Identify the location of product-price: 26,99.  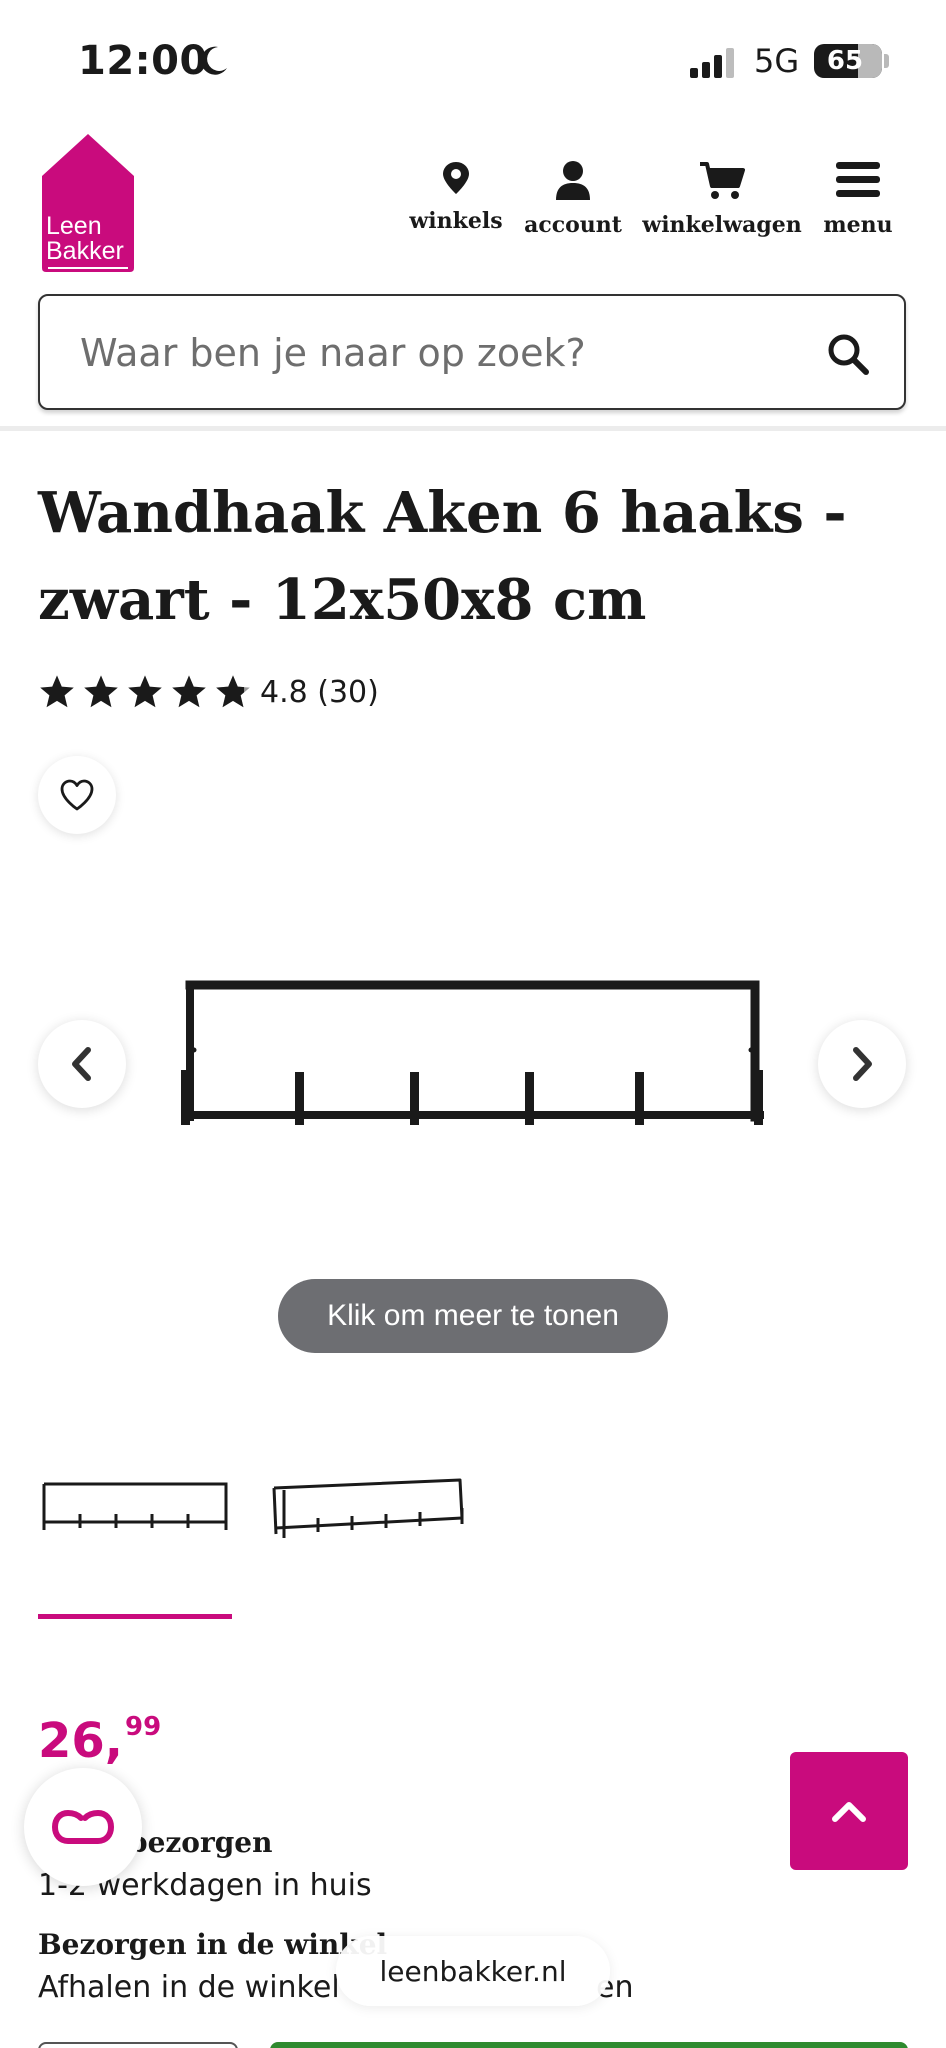
(99, 1740).